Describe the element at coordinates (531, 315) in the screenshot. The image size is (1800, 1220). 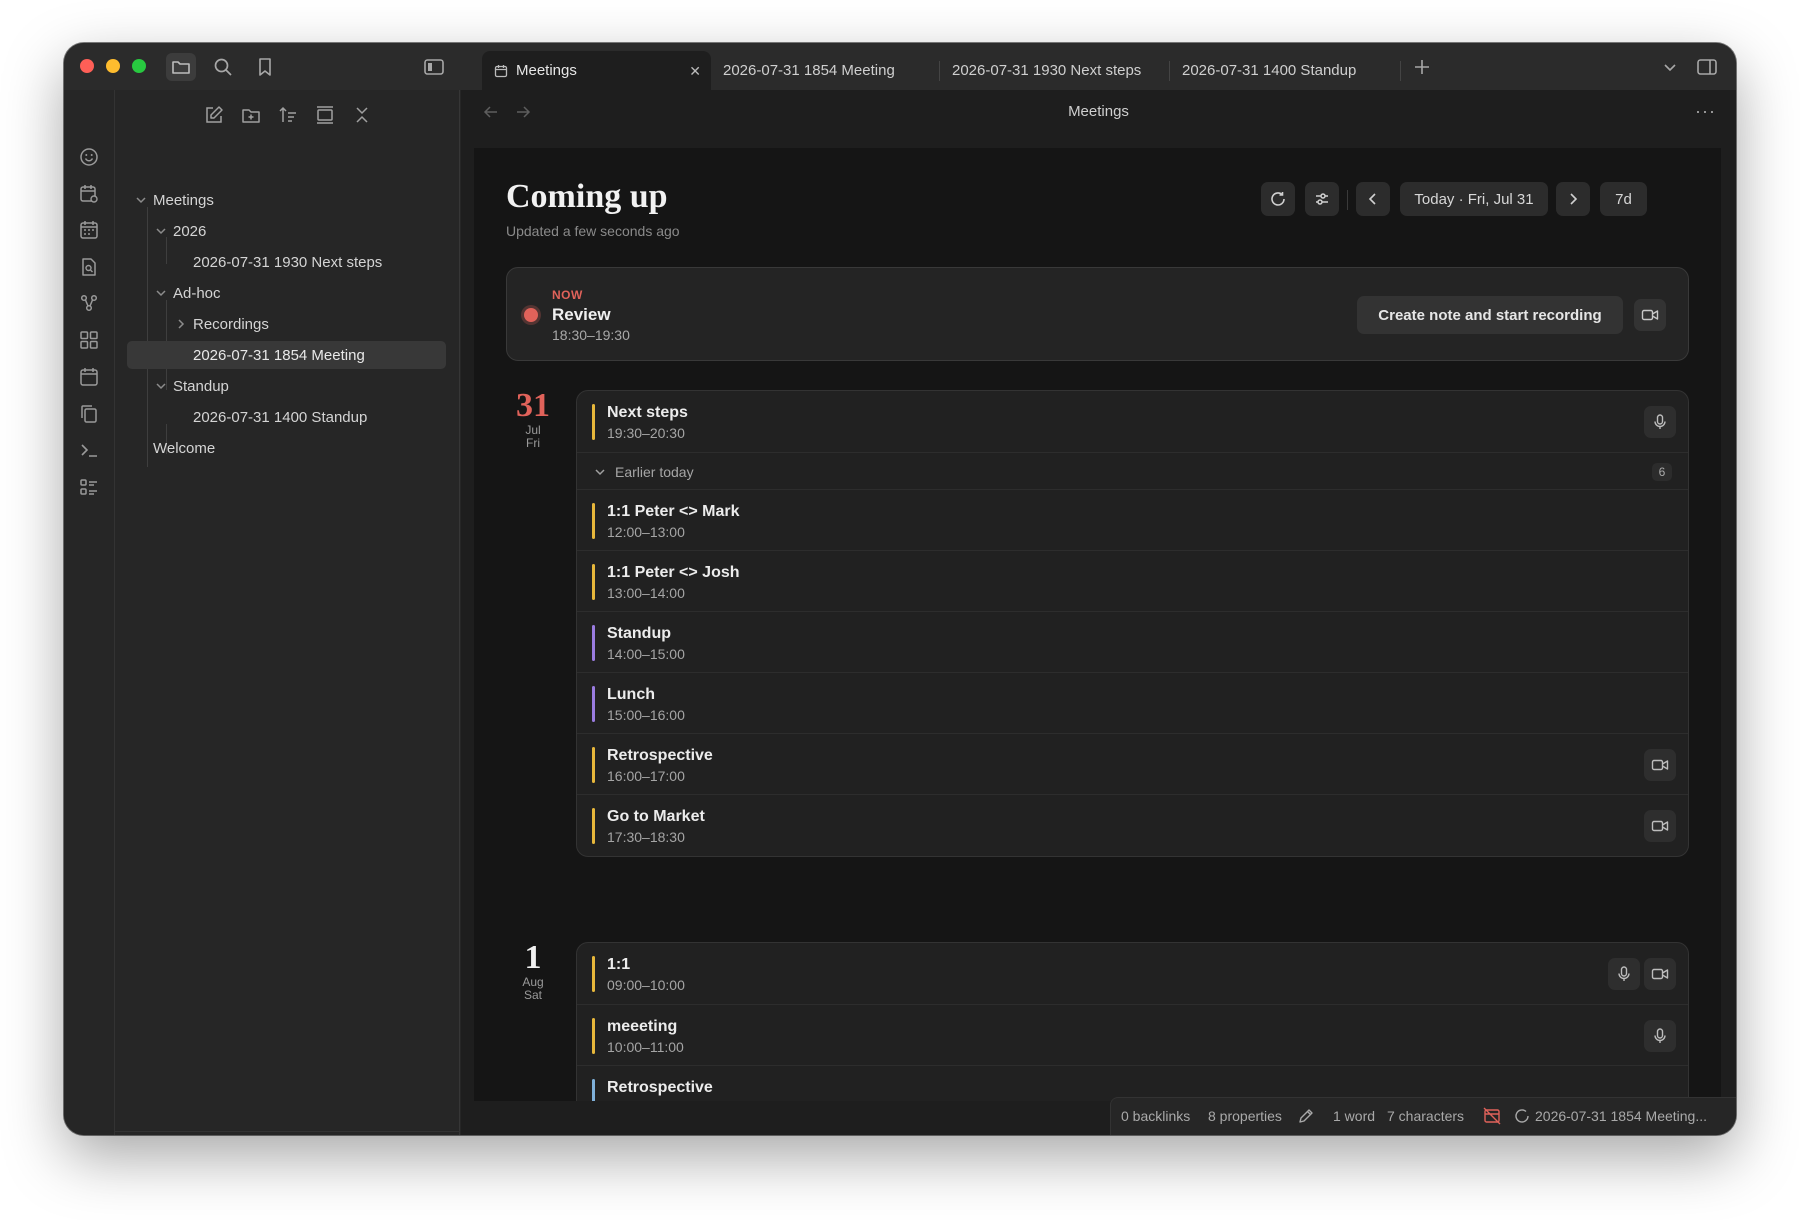
I see `live-indicator` at that location.